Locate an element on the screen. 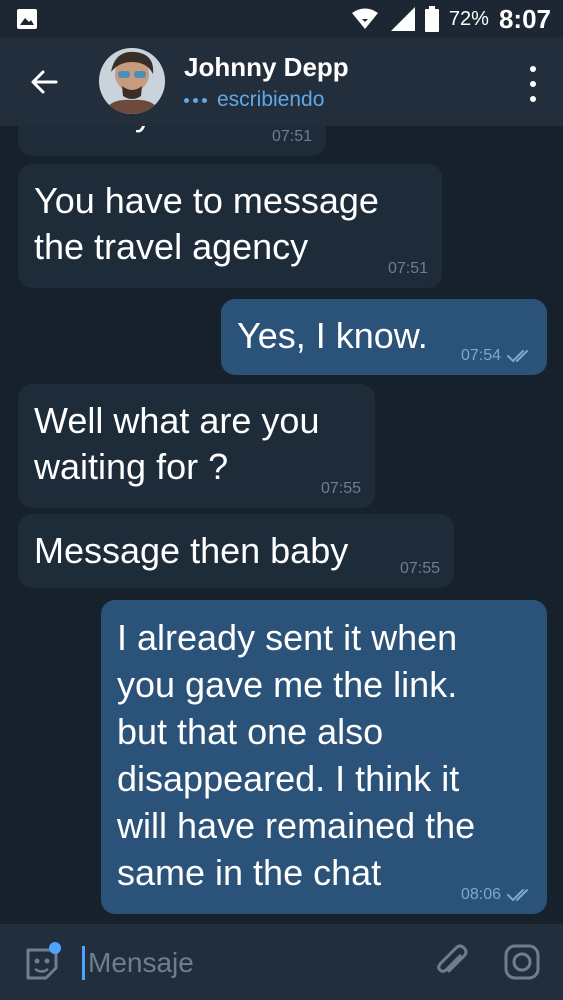 The width and height of the screenshot is (563, 1000). message-line: You have to message is located at coordinates (206, 200).